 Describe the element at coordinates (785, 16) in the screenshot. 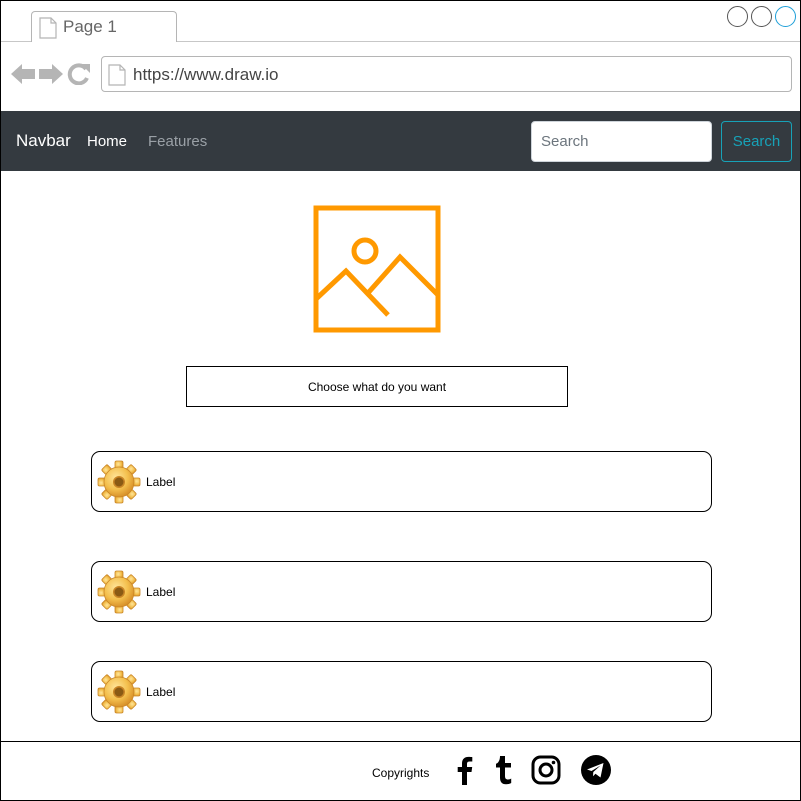

I see `close-button` at that location.